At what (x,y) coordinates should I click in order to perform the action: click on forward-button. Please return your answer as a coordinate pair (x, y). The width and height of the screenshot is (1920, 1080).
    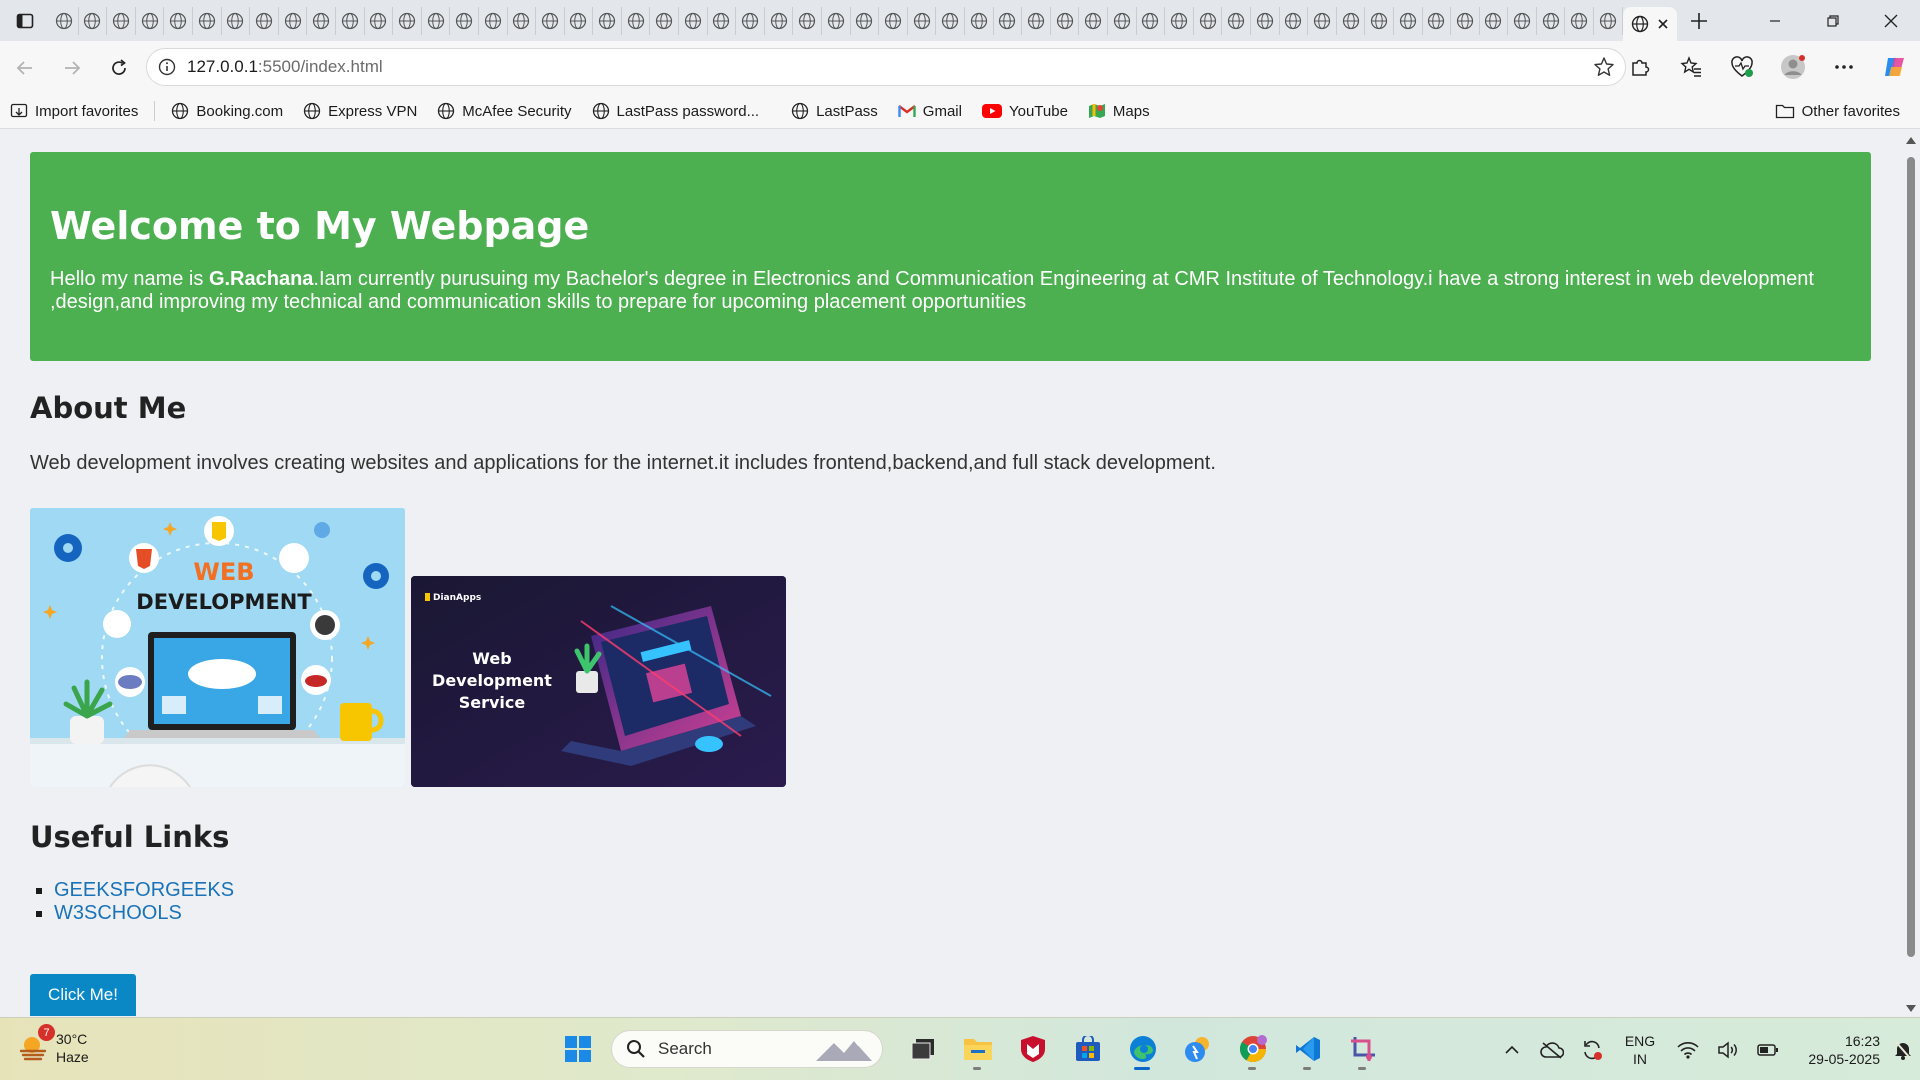
    Looking at the image, I should click on (72, 68).